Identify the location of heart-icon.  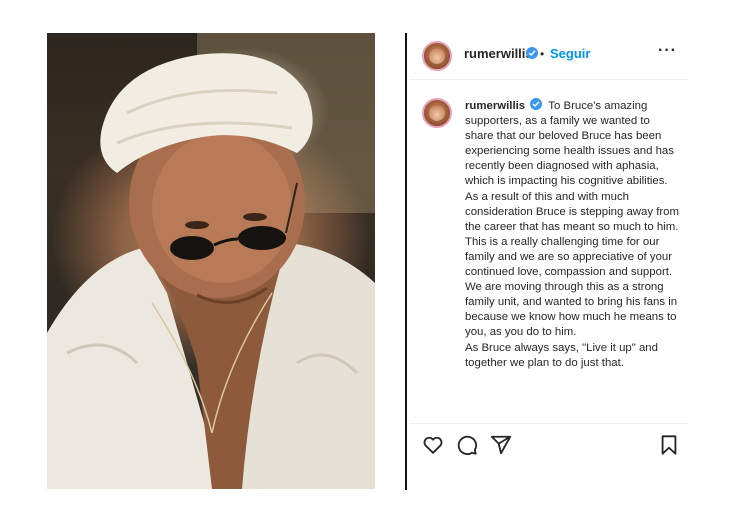
(433, 445).